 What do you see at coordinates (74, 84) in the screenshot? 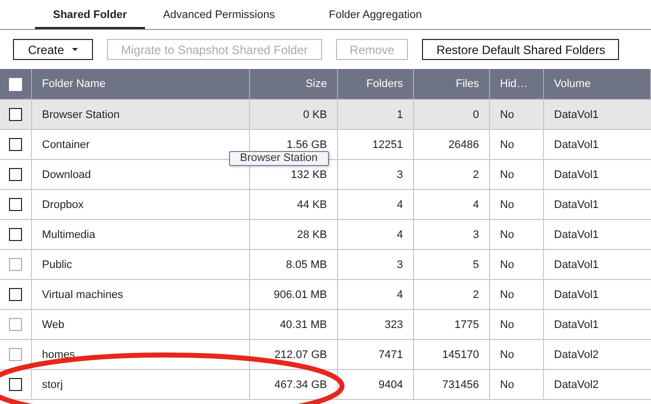
I see `column-header: Folder Name` at bounding box center [74, 84].